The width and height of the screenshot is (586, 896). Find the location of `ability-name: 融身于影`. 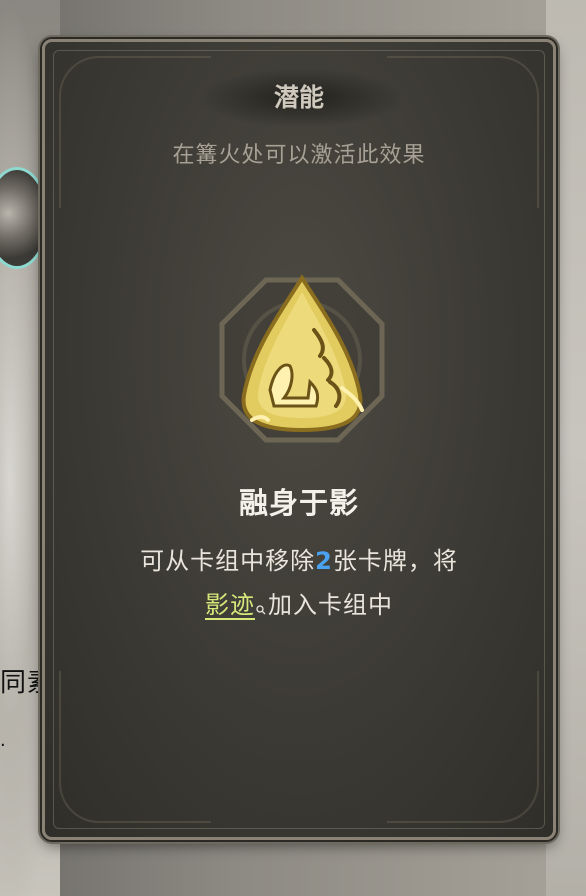

ability-name: 融身于影 is located at coordinates (298, 503).